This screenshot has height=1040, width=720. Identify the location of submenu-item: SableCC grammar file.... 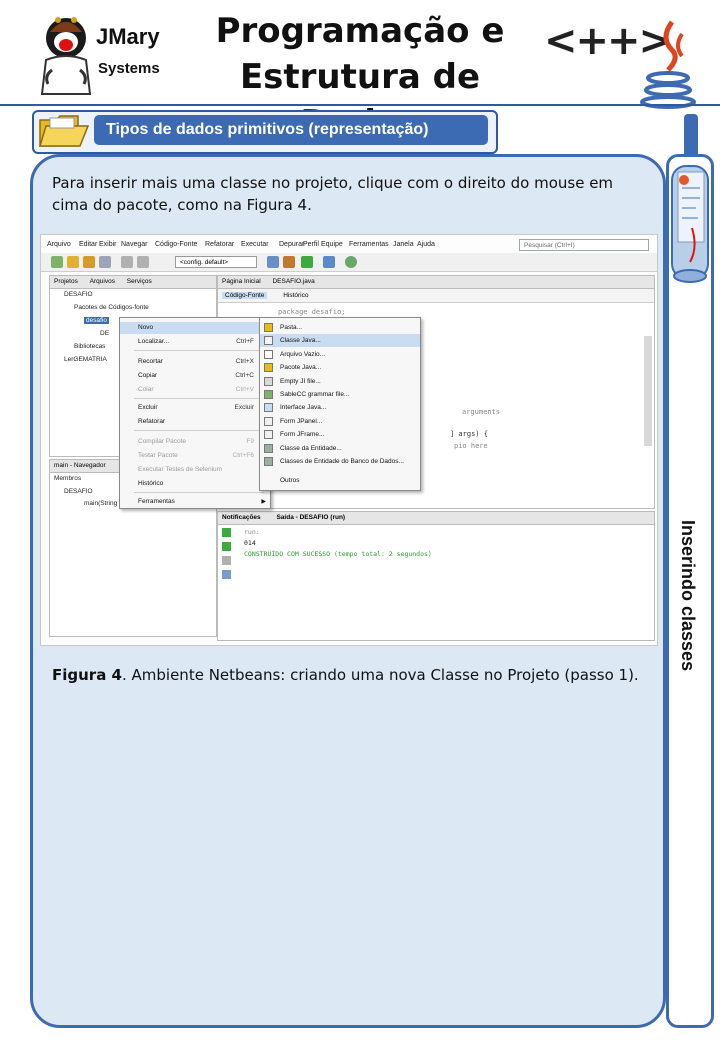
(340, 394).